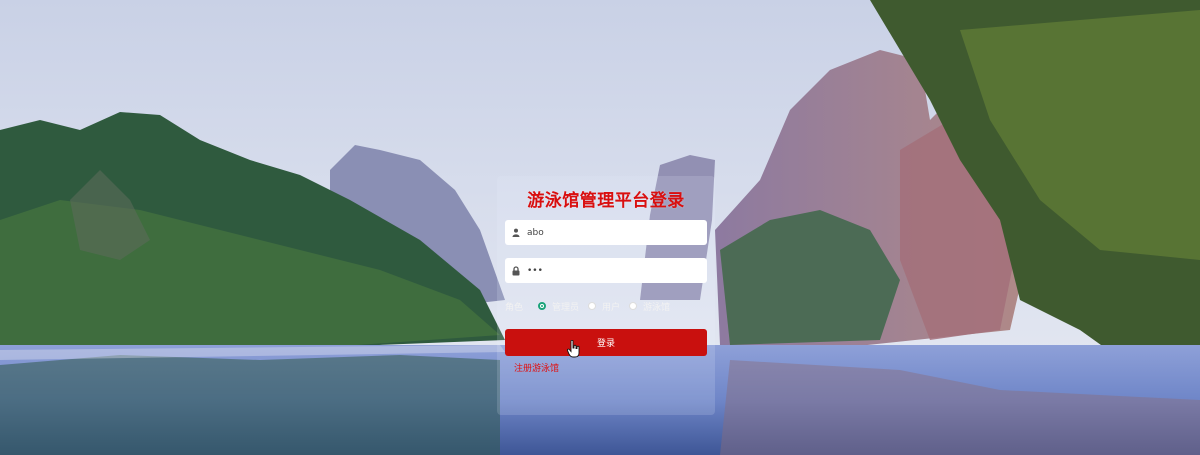  What do you see at coordinates (606, 201) in the screenshot?
I see `login-title: 游泳馆管理平台登录` at bounding box center [606, 201].